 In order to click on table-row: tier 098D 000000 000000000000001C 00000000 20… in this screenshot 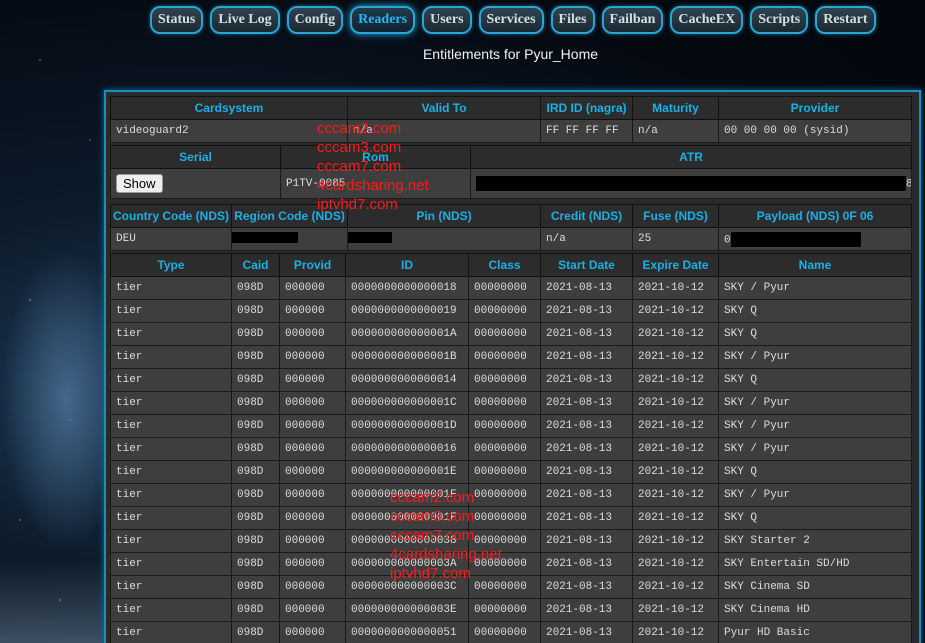, I will do `click(511, 403)`.